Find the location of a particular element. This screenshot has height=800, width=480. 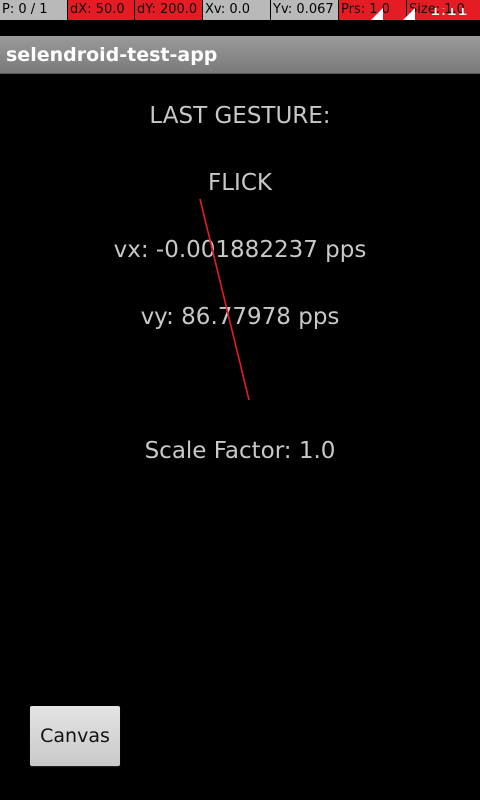

pointer-size: Size: 1.0 is located at coordinates (443, 10).